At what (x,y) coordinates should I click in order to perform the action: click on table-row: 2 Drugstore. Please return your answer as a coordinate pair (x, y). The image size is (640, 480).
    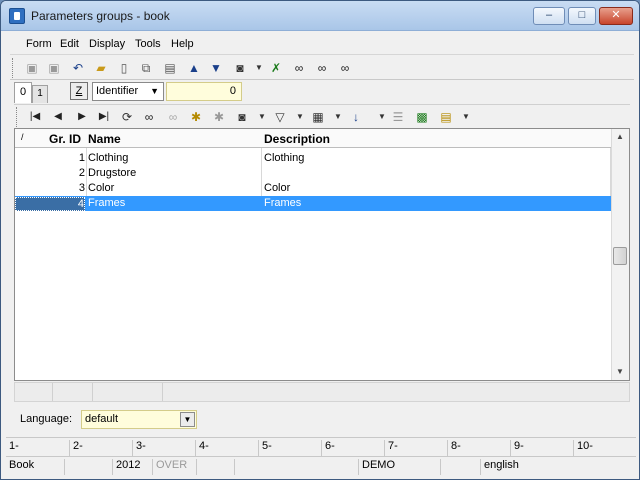
    Looking at the image, I should click on (313, 173).